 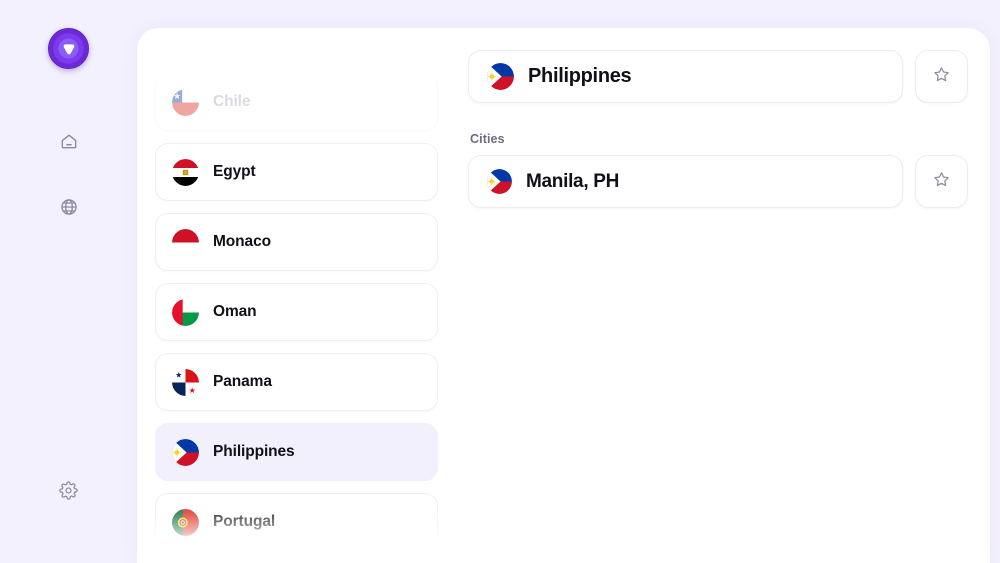 What do you see at coordinates (499, 181) in the screenshot?
I see `city-flag-icon` at bounding box center [499, 181].